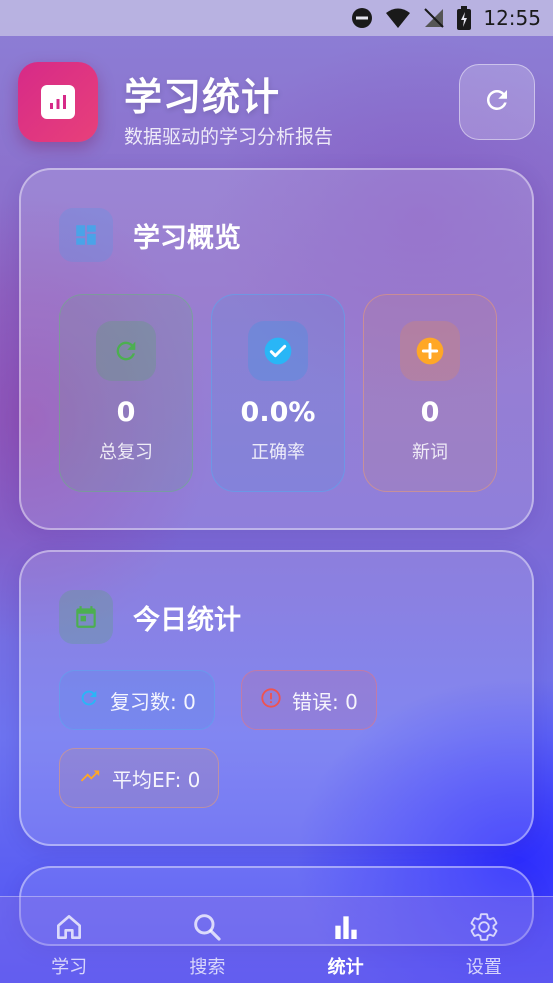 The height and width of the screenshot is (983, 553). I want to click on search-icon, so click(207, 929).